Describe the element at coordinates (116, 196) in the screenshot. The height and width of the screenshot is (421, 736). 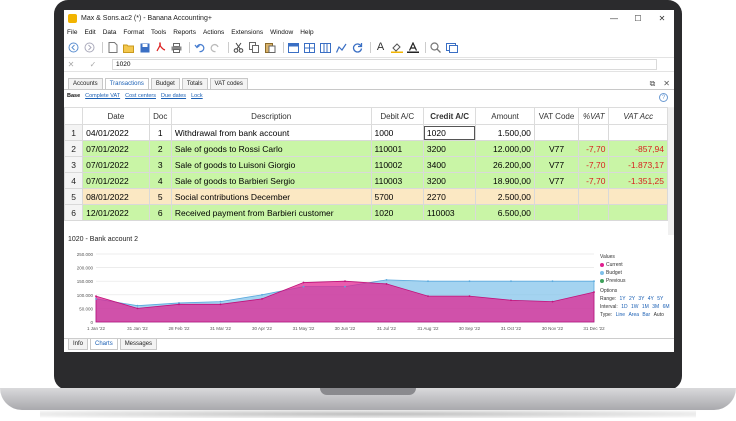
I see `cell-date: 08/01/2022` at that location.